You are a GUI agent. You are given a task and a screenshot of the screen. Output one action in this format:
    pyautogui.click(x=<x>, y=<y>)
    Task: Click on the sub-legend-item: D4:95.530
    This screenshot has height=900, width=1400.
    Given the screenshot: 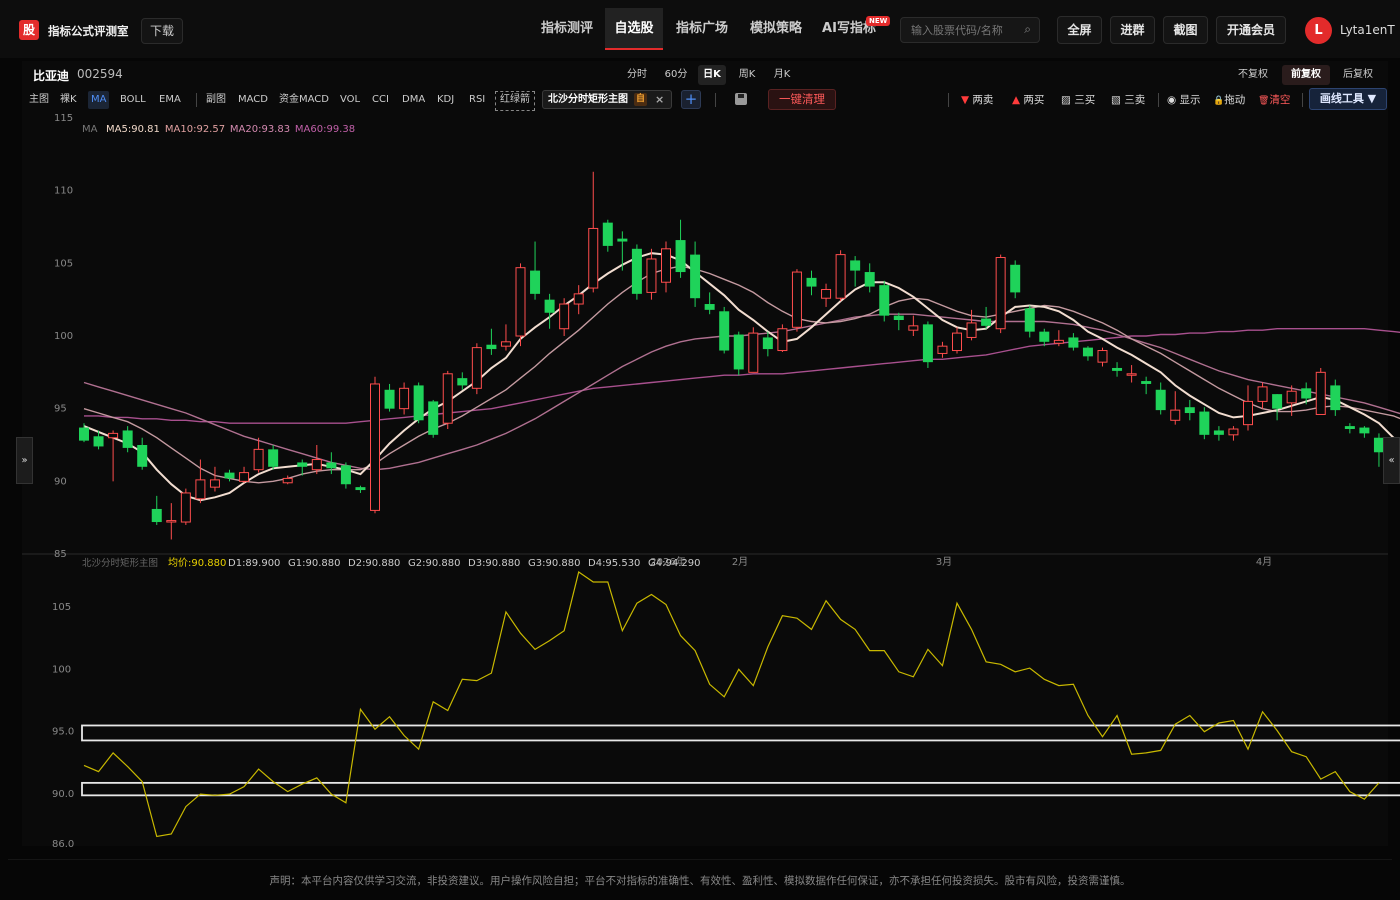 What is the action you would take?
    pyautogui.click(x=614, y=563)
    